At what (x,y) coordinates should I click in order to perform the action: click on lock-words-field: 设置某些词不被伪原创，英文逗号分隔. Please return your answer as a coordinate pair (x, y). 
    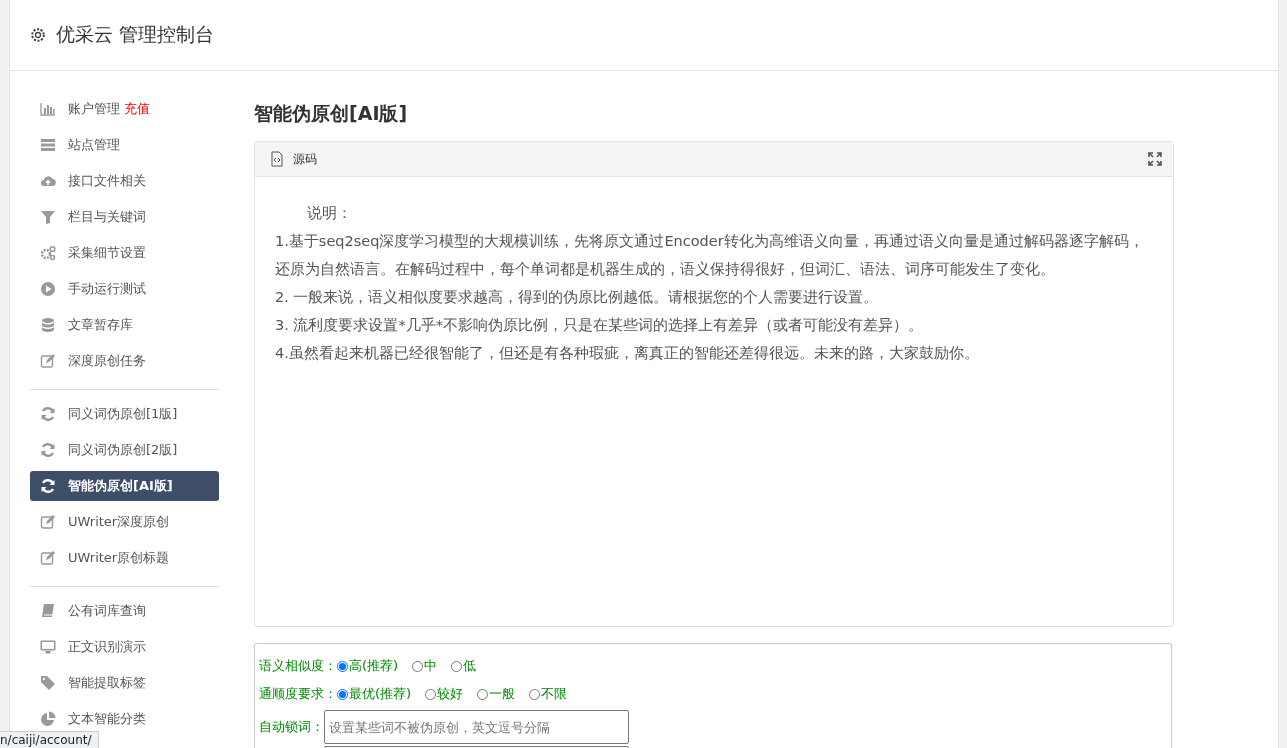
    Looking at the image, I should click on (476, 727).